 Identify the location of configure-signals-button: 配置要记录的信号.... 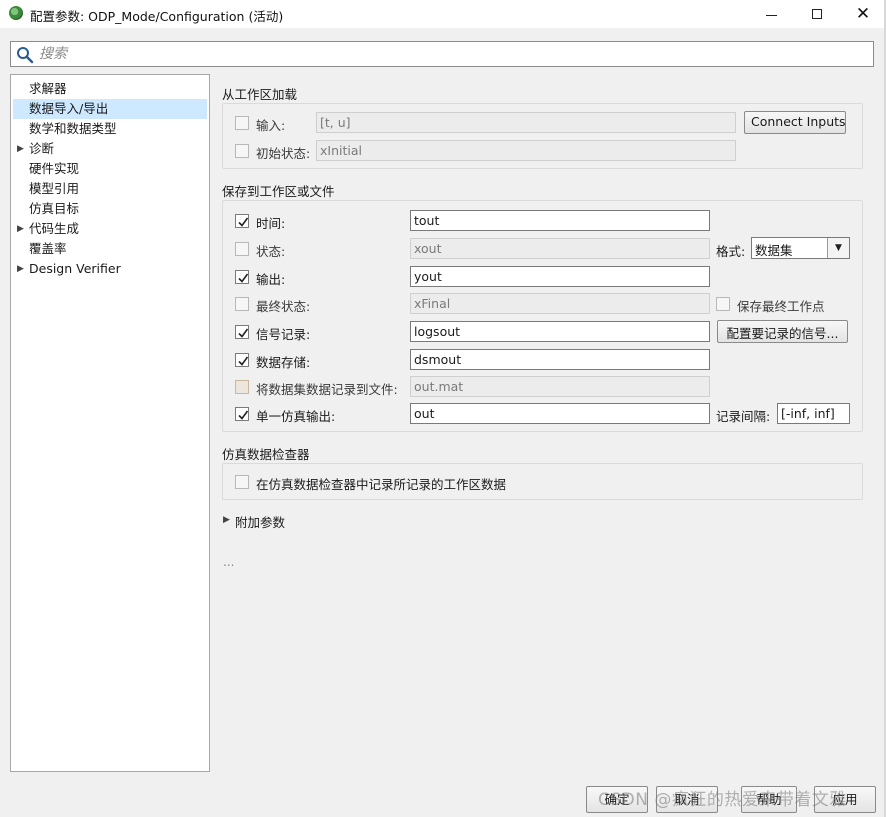
(782, 331).